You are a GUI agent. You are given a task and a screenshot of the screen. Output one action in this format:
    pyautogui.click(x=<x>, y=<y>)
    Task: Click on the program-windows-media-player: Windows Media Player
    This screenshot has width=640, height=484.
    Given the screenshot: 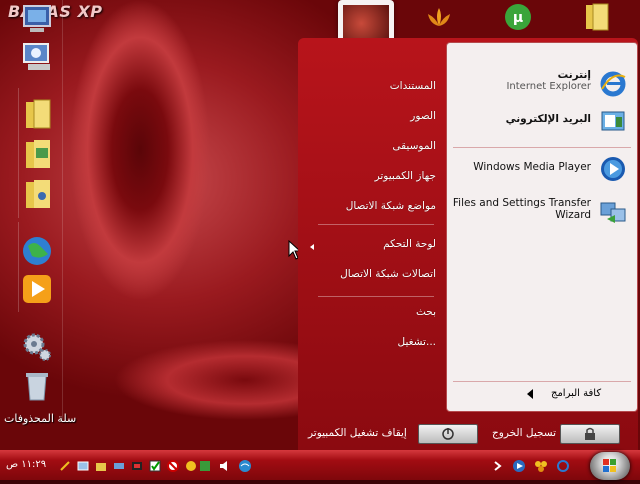 What is the action you would take?
    pyautogui.click(x=542, y=169)
    